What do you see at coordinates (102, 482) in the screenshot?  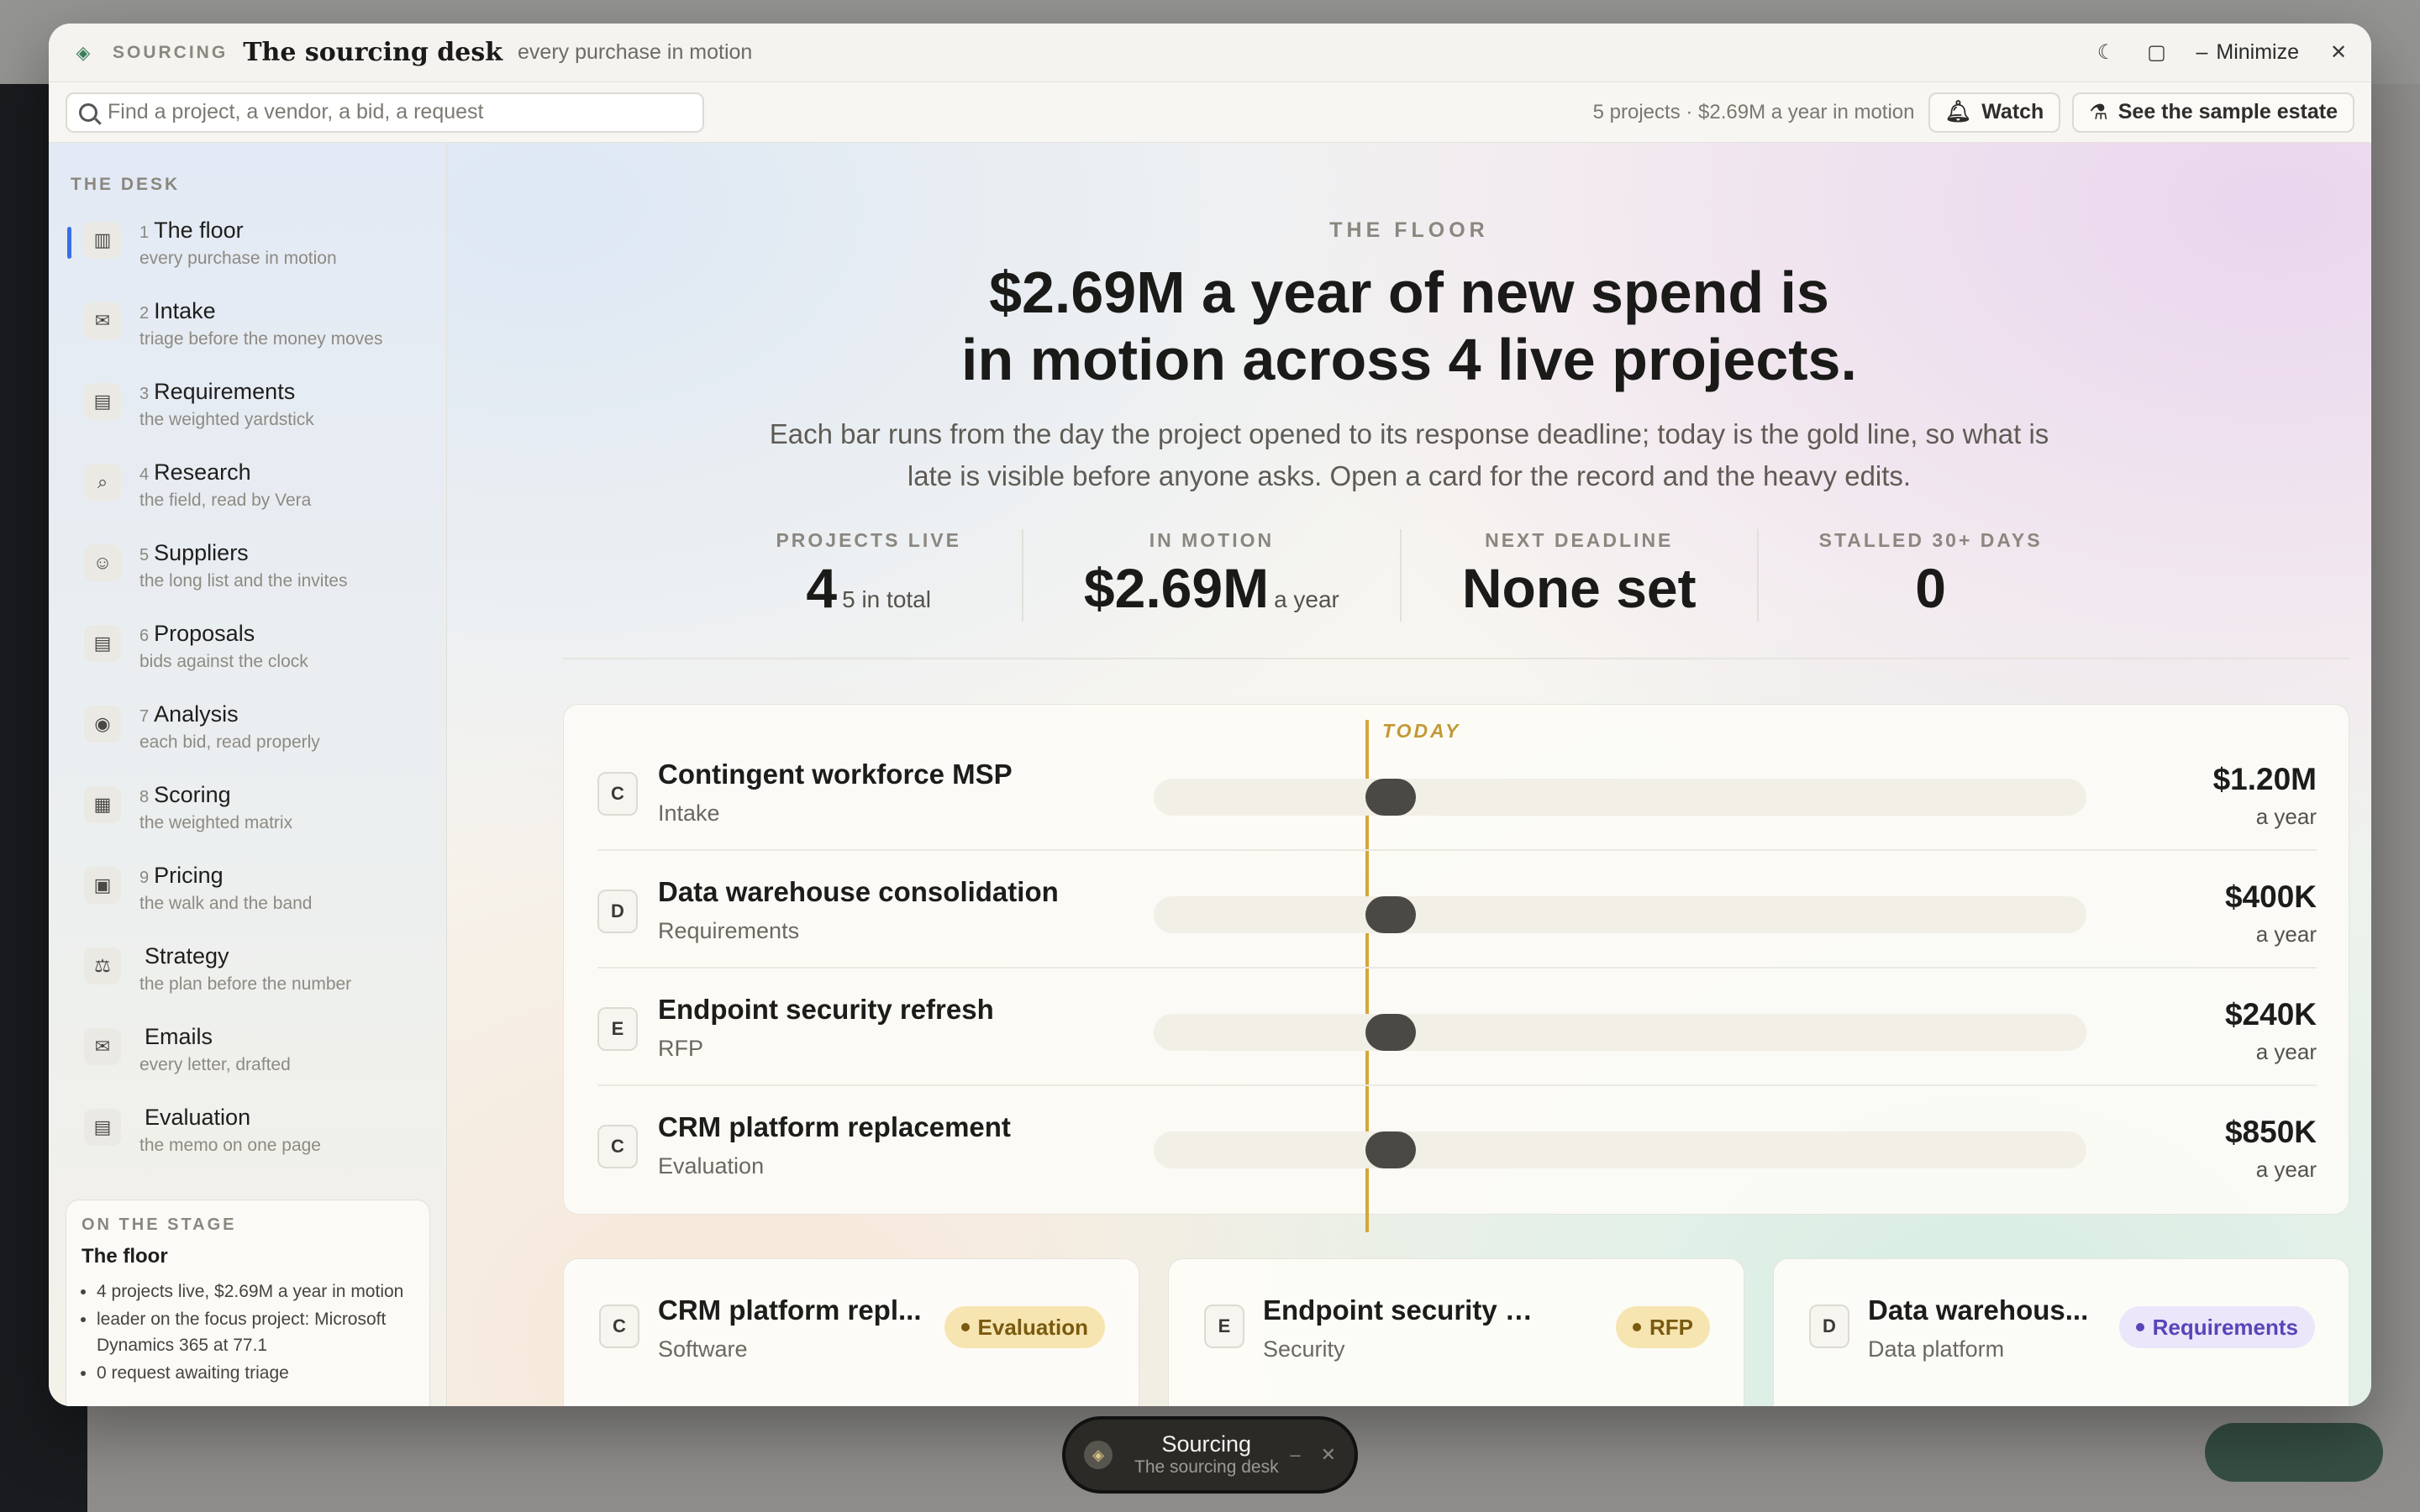 I see `magnify-icon: ⌕` at bounding box center [102, 482].